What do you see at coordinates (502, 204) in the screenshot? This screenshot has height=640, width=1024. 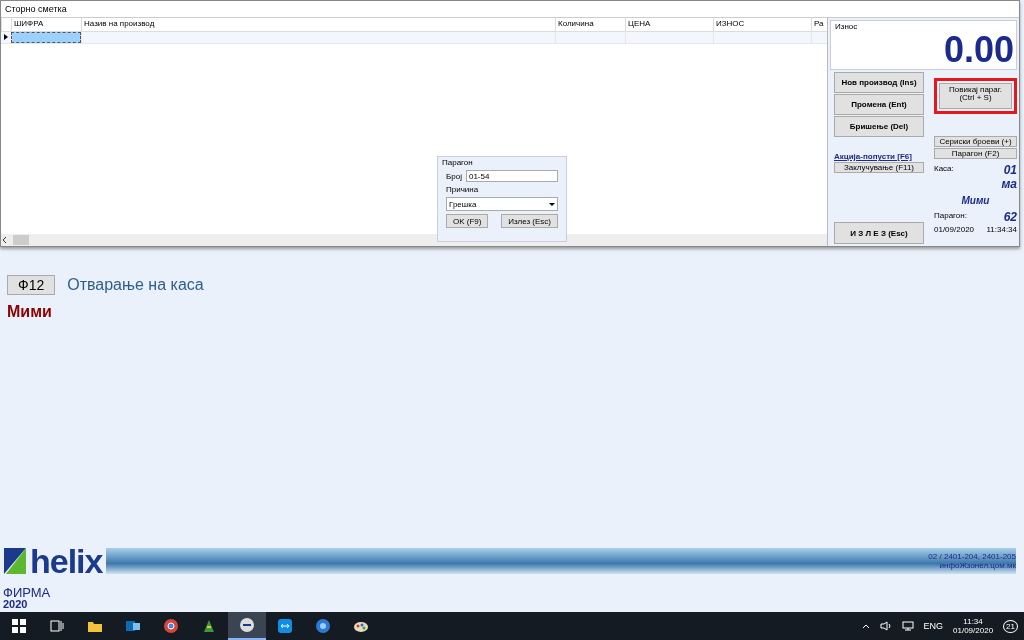 I see `reason-dropdown: Грешка` at bounding box center [502, 204].